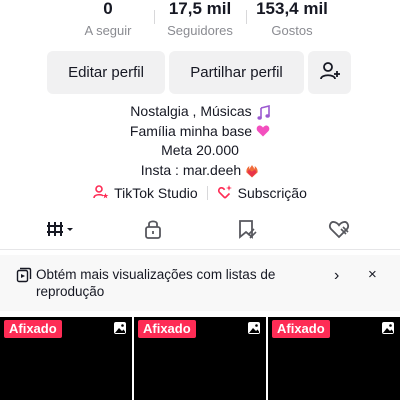 The width and height of the screenshot is (400, 400). I want to click on likes-stat: 153,4 mil Gostos, so click(292, 20).